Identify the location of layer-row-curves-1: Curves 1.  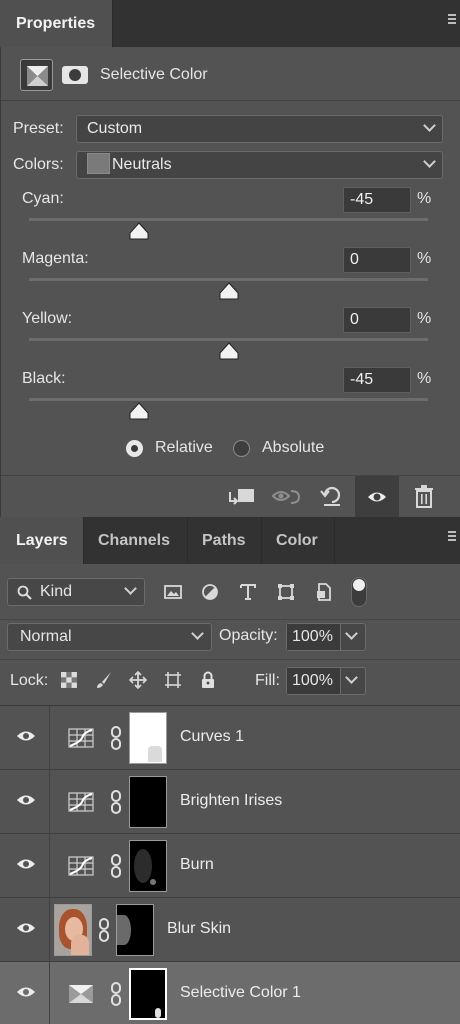
(230, 738).